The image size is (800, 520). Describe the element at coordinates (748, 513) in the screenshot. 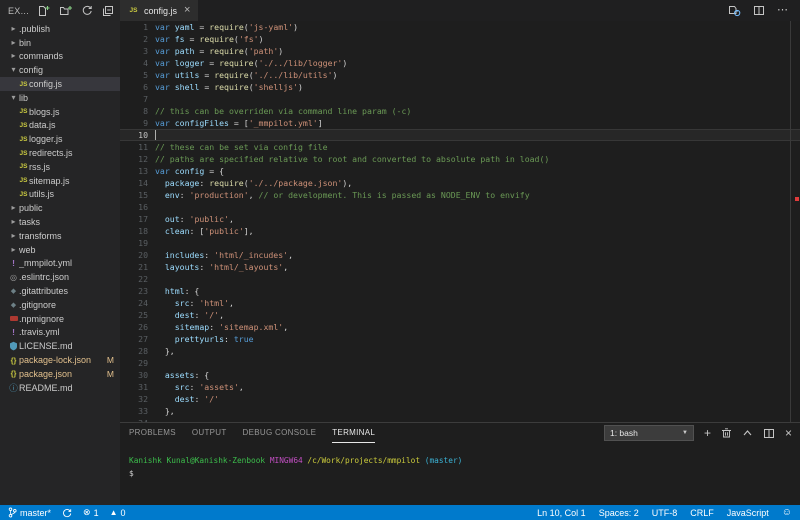

I see `status-item-javascript: JavaScript` at that location.